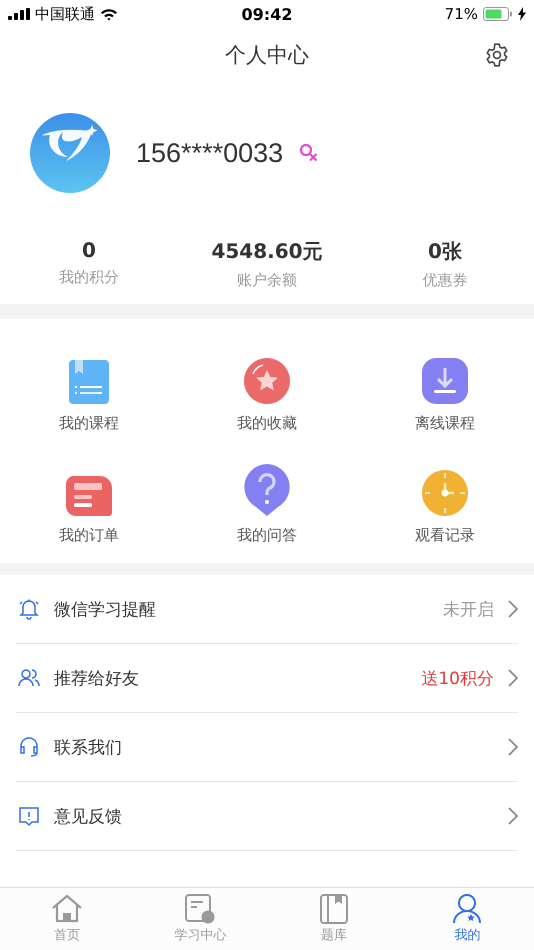 The image size is (534, 950). What do you see at coordinates (267, 251) in the screenshot?
I see `stat-value: 4548.60元` at bounding box center [267, 251].